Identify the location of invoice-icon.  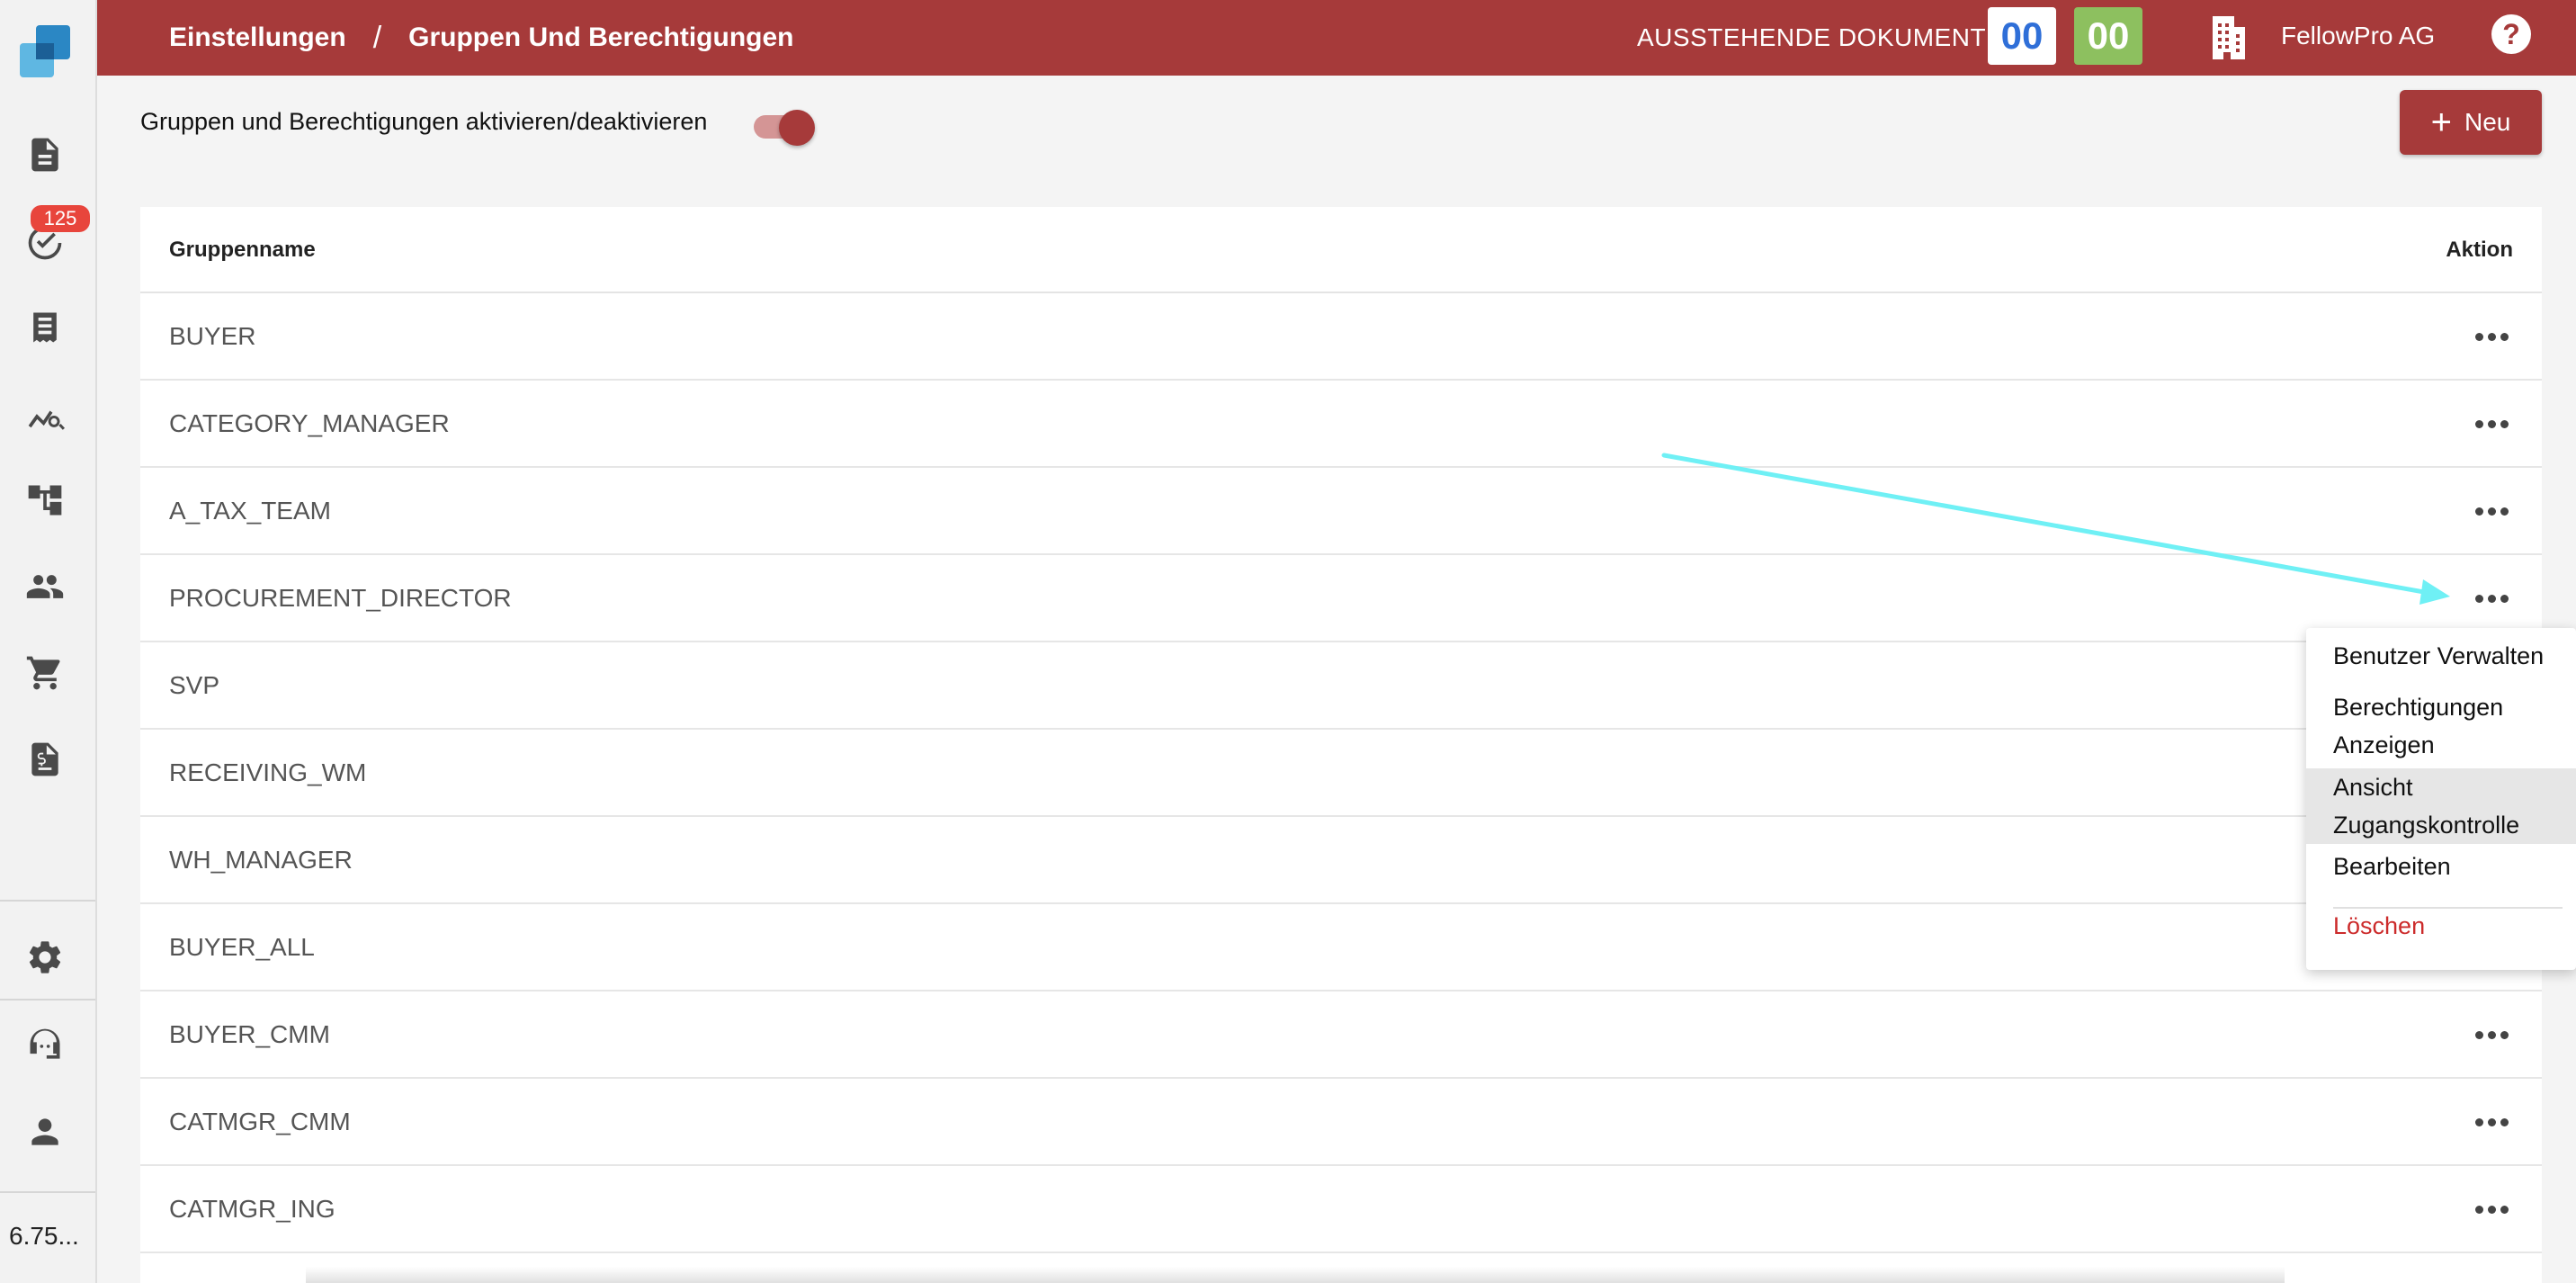
(45, 759).